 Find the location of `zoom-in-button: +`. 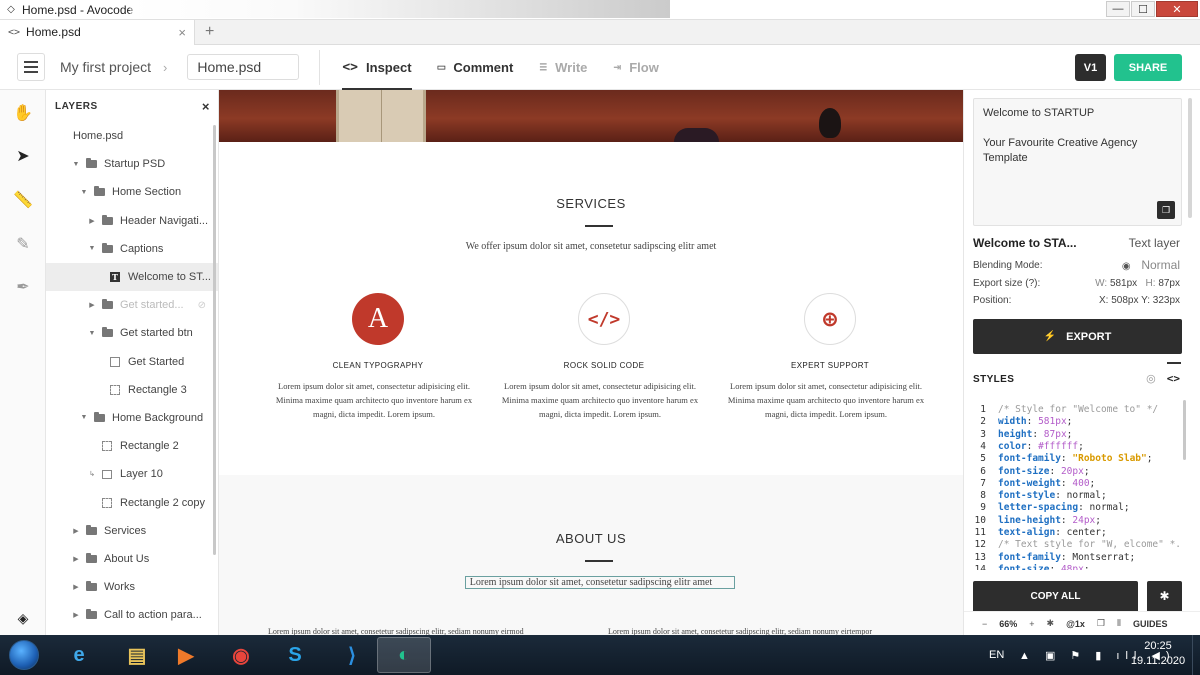

zoom-in-button: + is located at coordinates (1031, 624).